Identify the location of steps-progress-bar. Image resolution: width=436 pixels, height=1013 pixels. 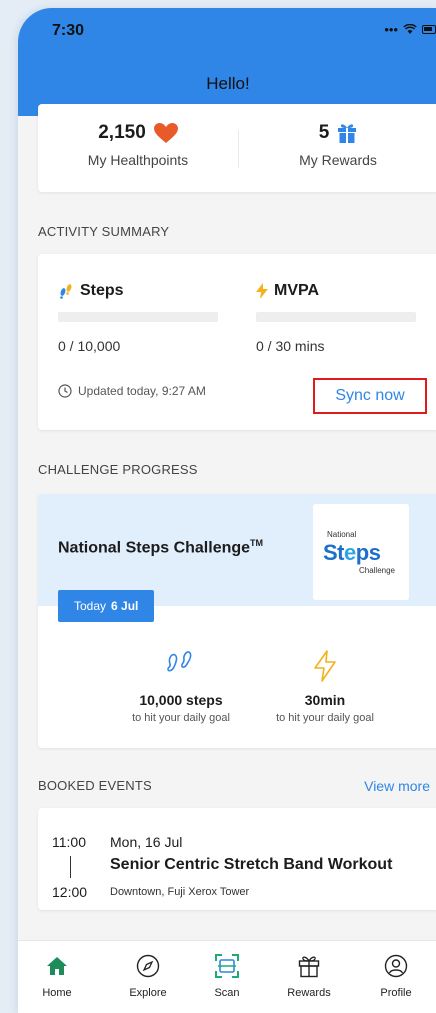
(138, 317).